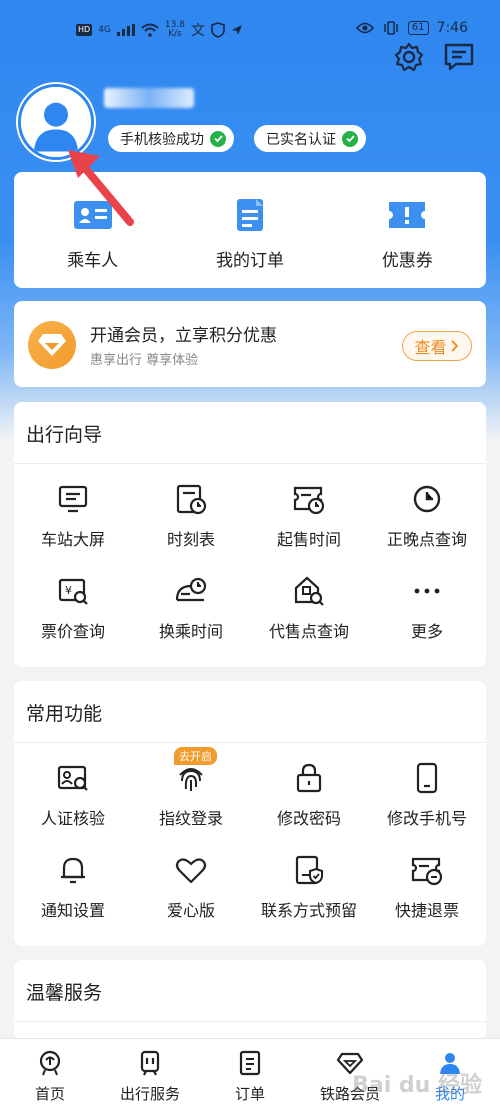  I want to click on grid-label: 人证核验, so click(72, 818).